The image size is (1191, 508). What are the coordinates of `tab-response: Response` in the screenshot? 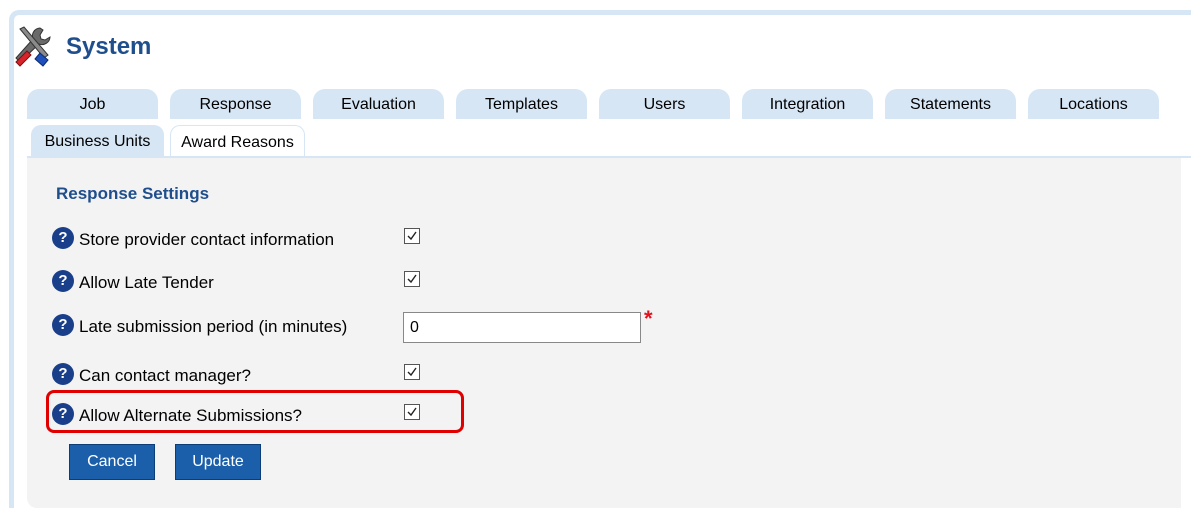 It's located at (235, 104).